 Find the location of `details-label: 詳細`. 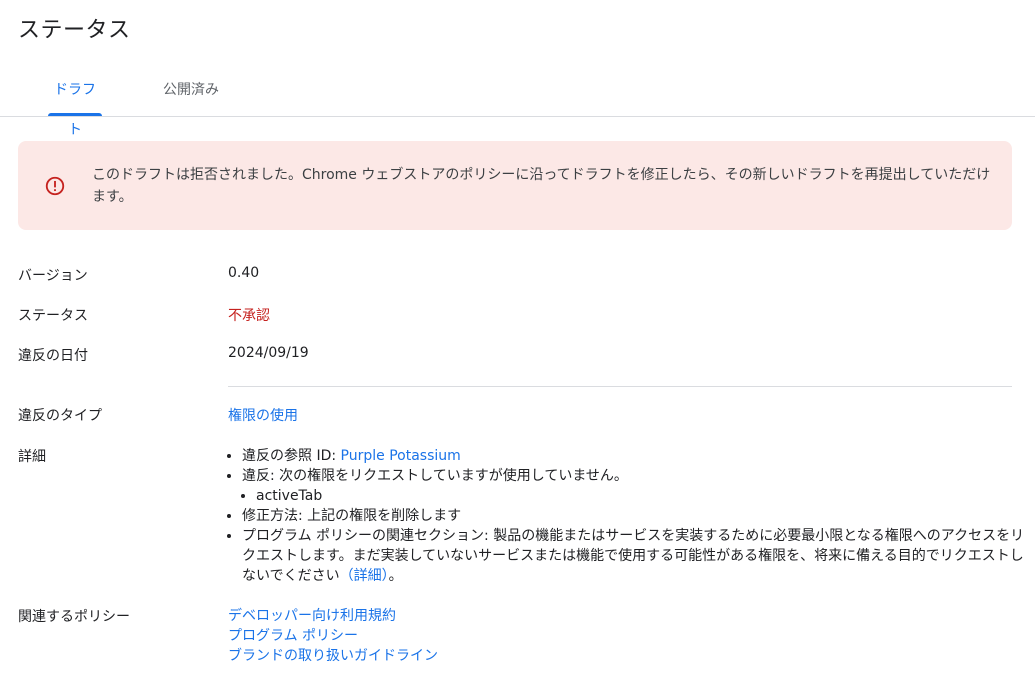

details-label: 詳細 is located at coordinates (32, 457).